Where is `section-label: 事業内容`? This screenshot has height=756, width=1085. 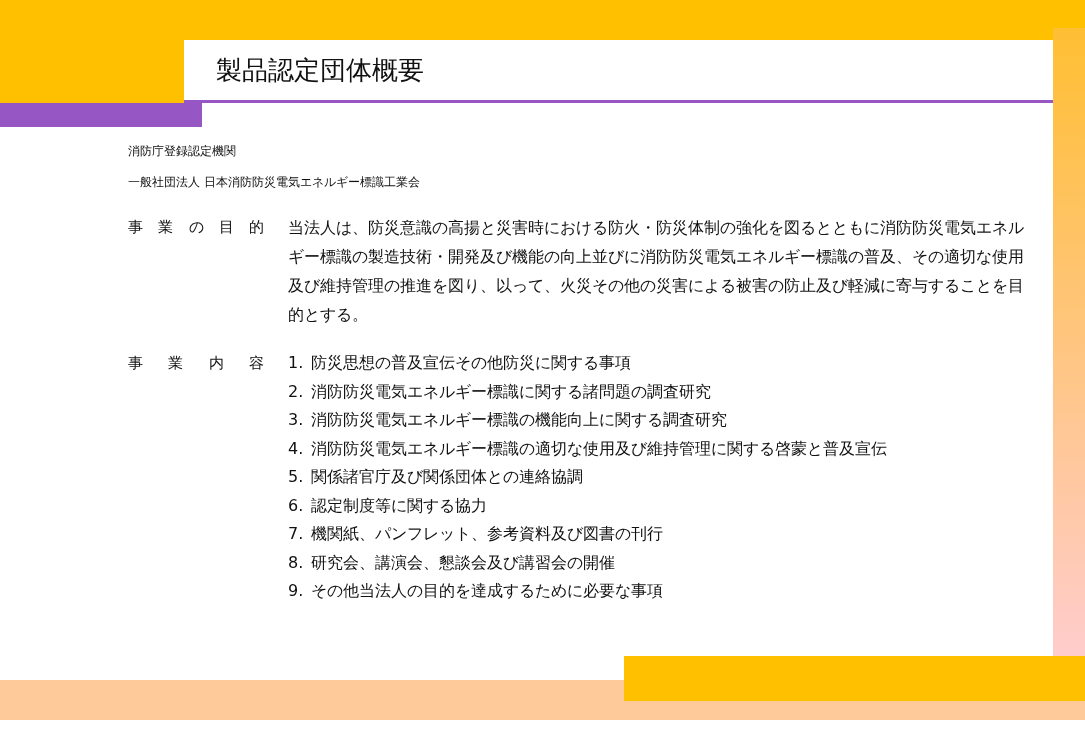
section-label: 事業内容 is located at coordinates (196, 363).